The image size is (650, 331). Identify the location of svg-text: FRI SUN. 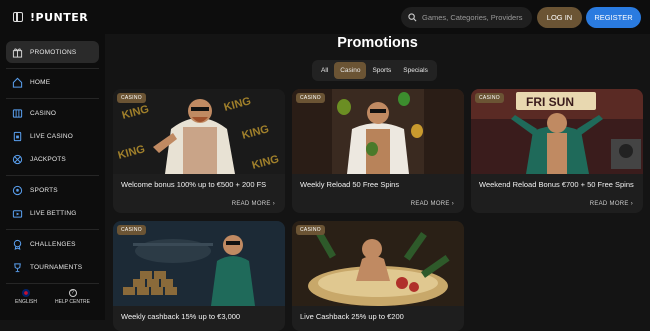
(550, 102).